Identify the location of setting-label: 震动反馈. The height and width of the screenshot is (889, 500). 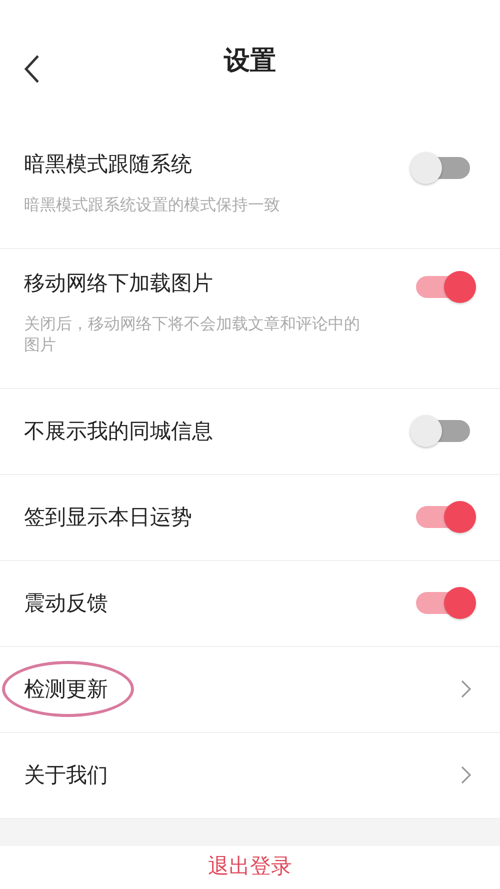
(66, 604).